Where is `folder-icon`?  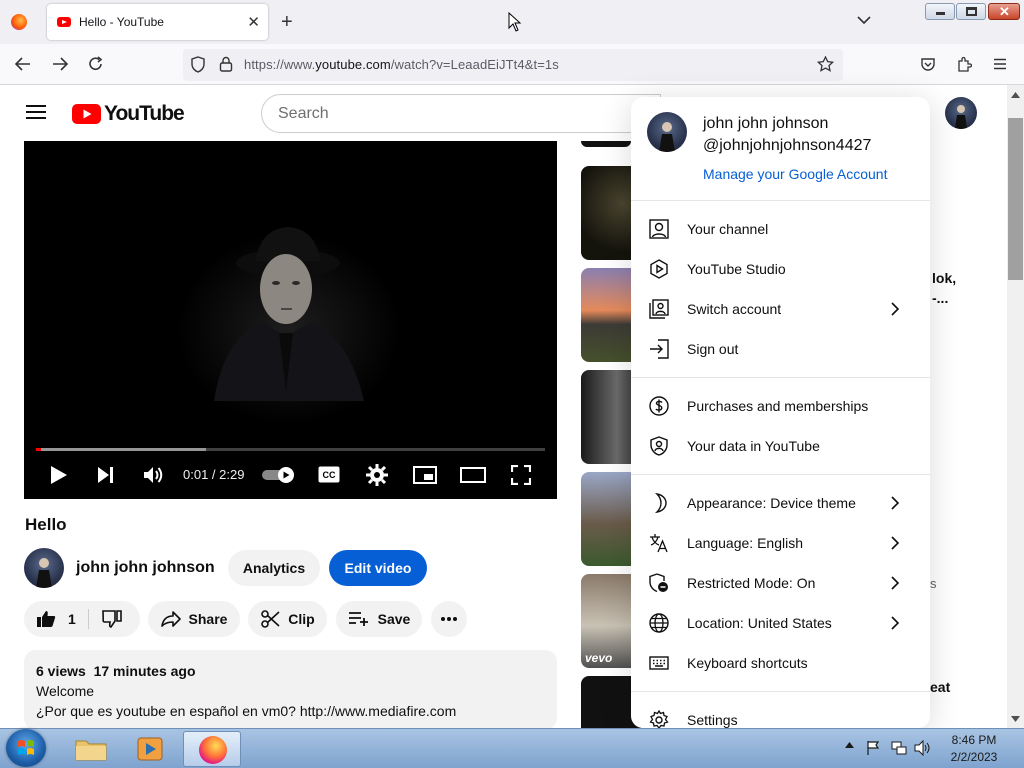 folder-icon is located at coordinates (91, 750).